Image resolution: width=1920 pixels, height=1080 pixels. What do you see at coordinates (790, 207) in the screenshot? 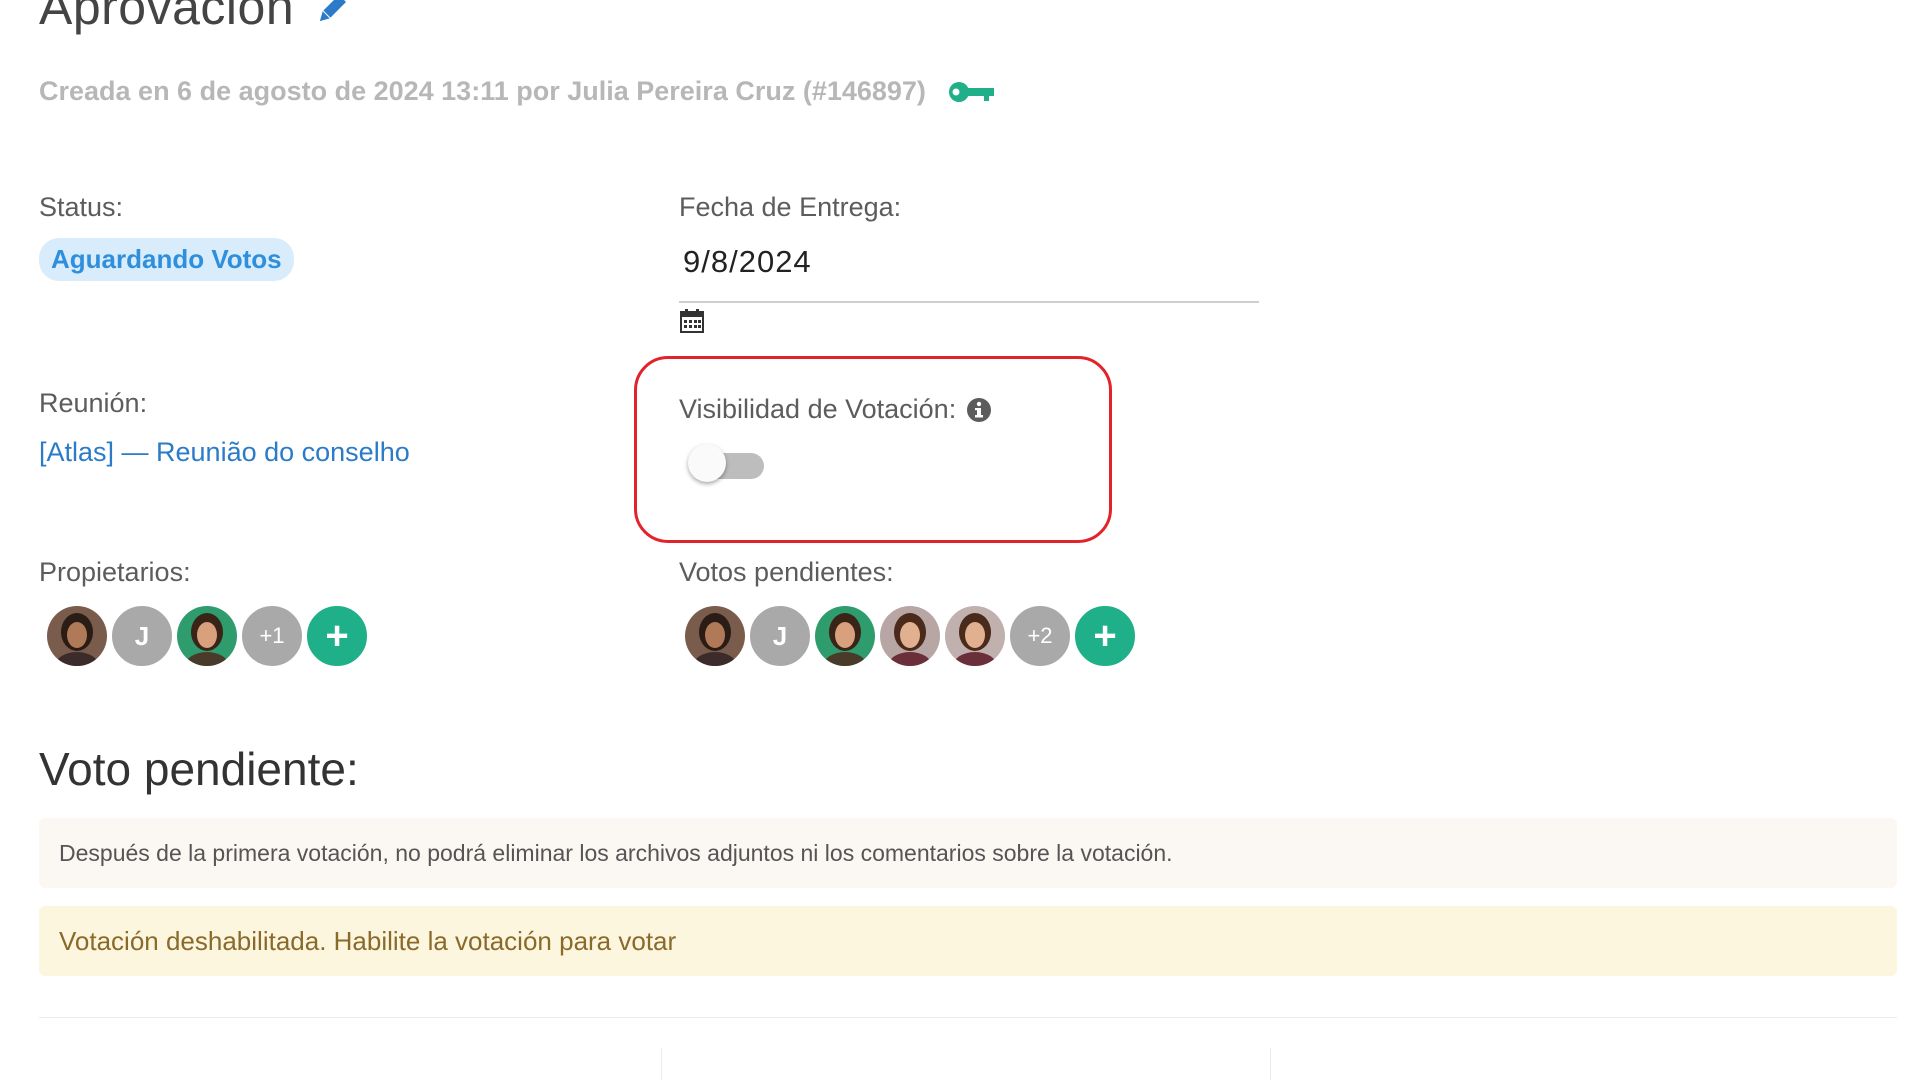
I see `due-date-label: Fecha de Entrega:` at bounding box center [790, 207].